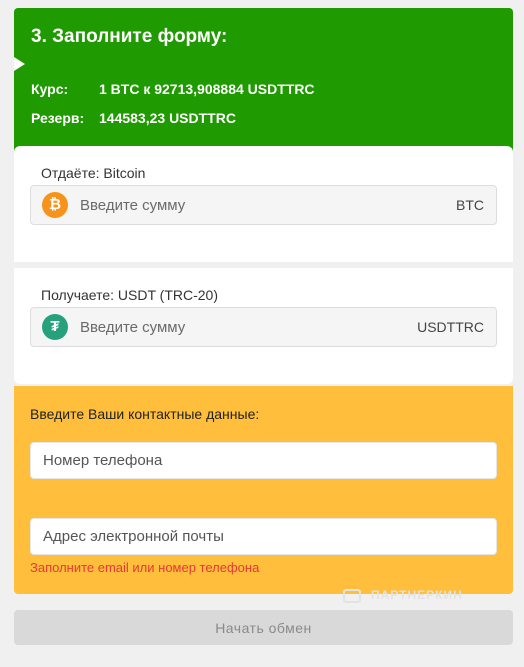  Describe the element at coordinates (263, 627) in the screenshot. I see `start-exchange-button: Начать обмен` at that location.